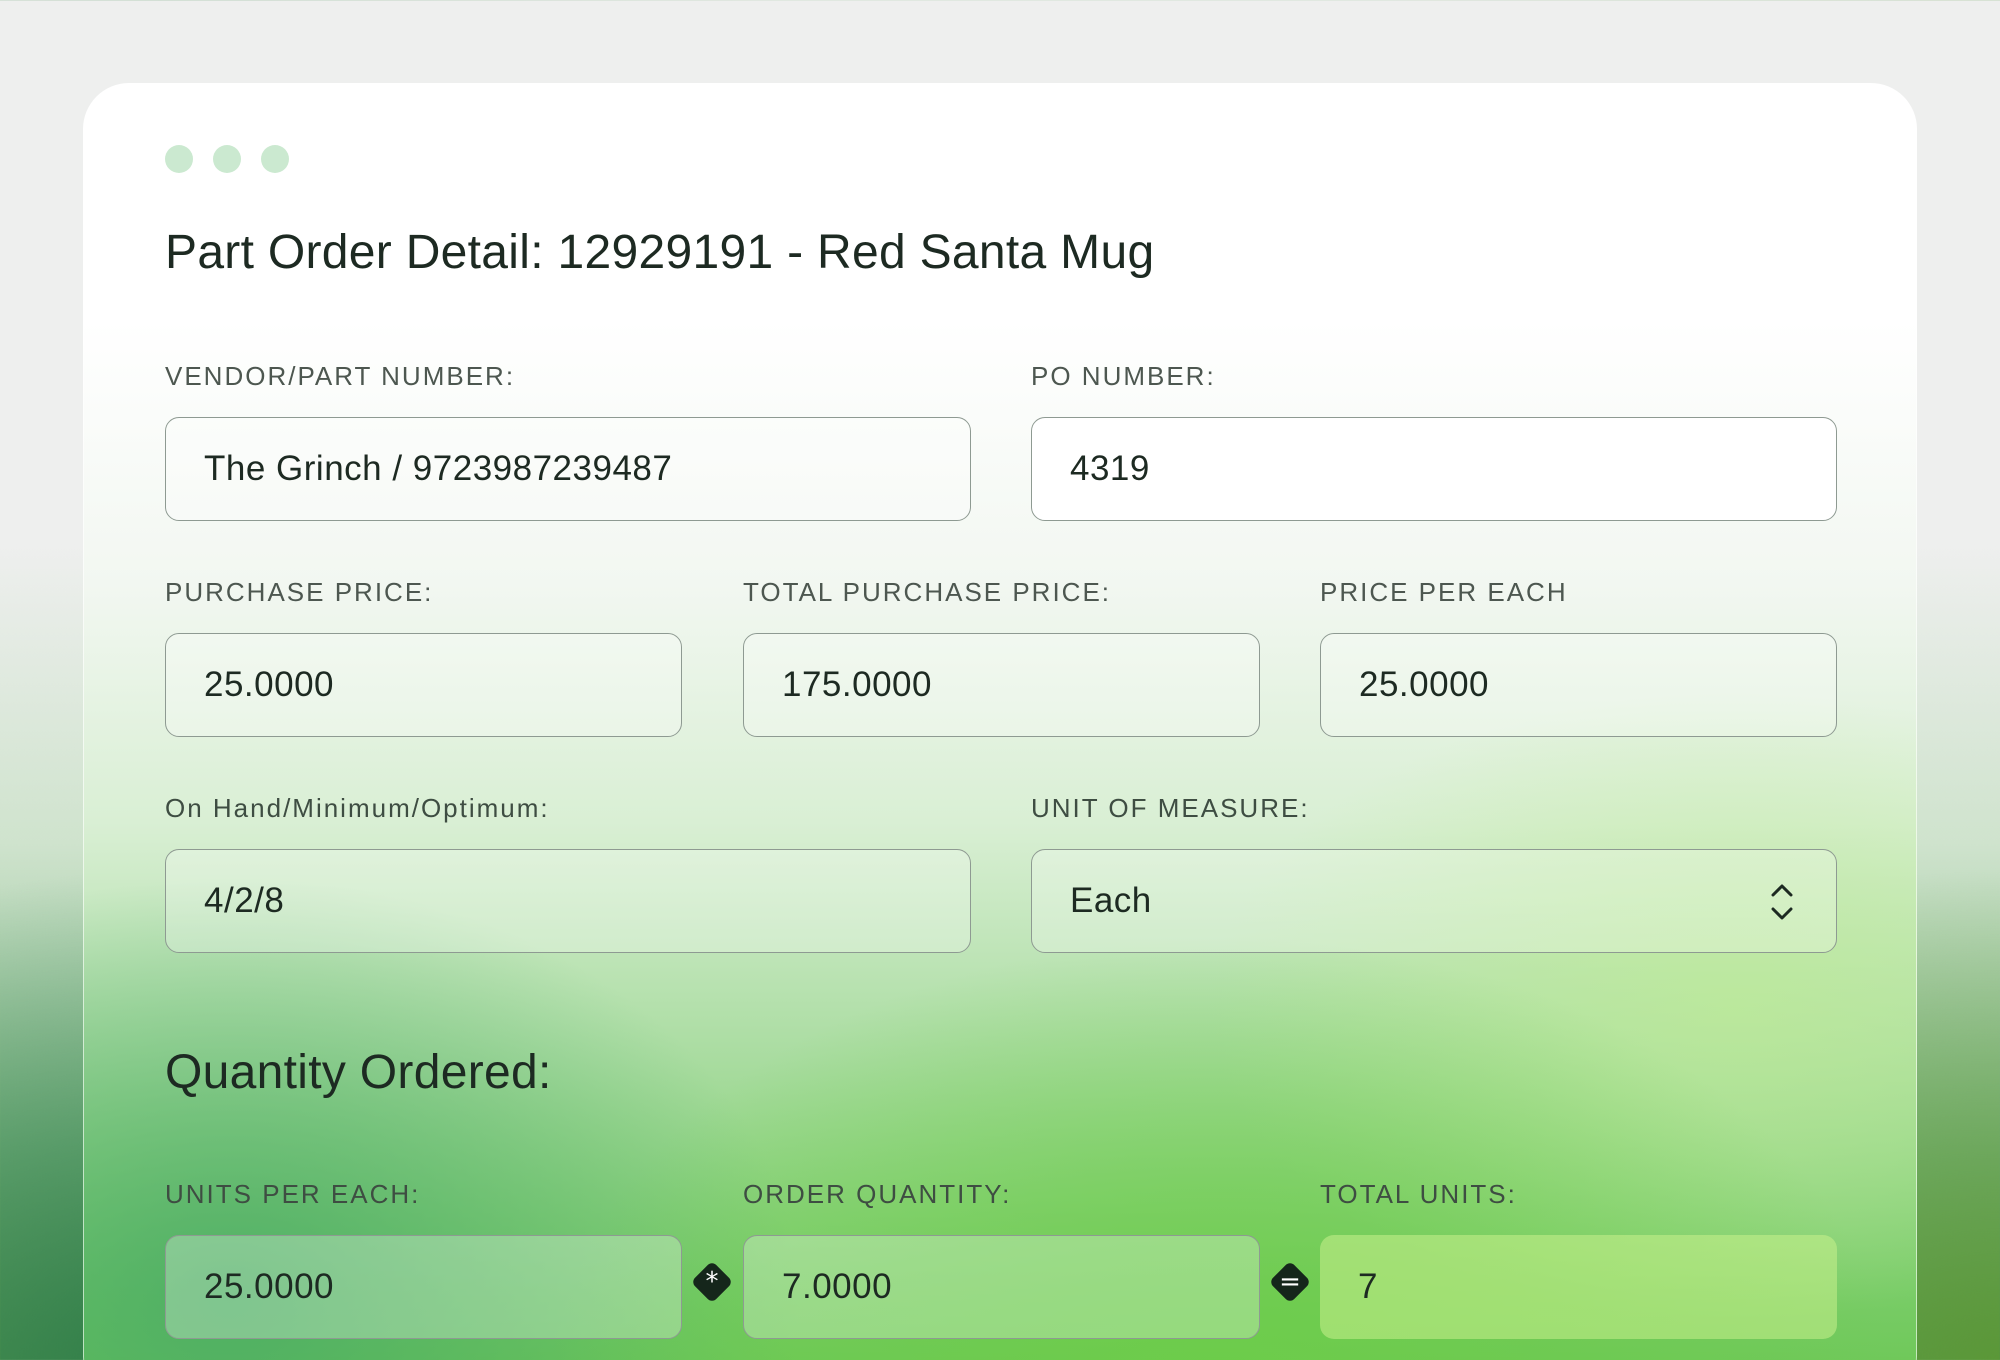  I want to click on price-per-each-label: PRICE PER EACH, so click(1444, 592).